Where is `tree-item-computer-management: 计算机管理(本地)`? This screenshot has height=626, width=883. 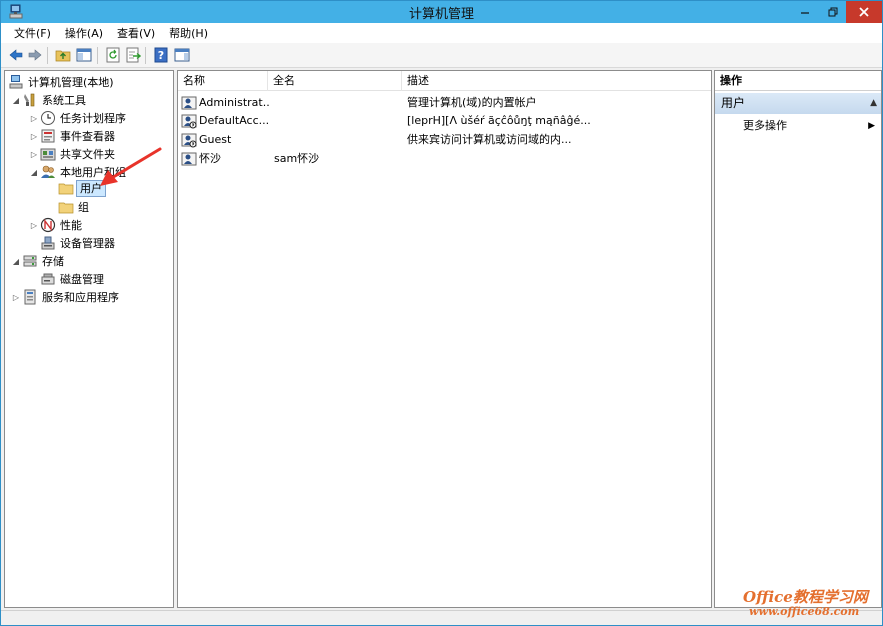
tree-item-computer-management: 计算机管理(本地) is located at coordinates (61, 82).